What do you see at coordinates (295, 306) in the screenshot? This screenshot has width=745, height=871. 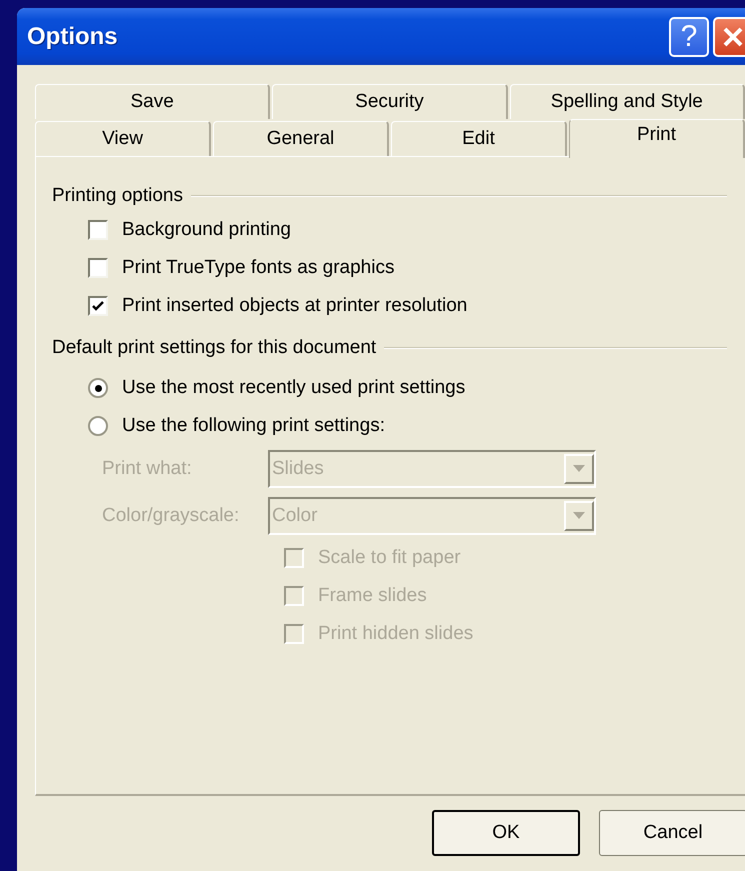 I see `checkbox-label: Print inserted objects at printer resolution` at bounding box center [295, 306].